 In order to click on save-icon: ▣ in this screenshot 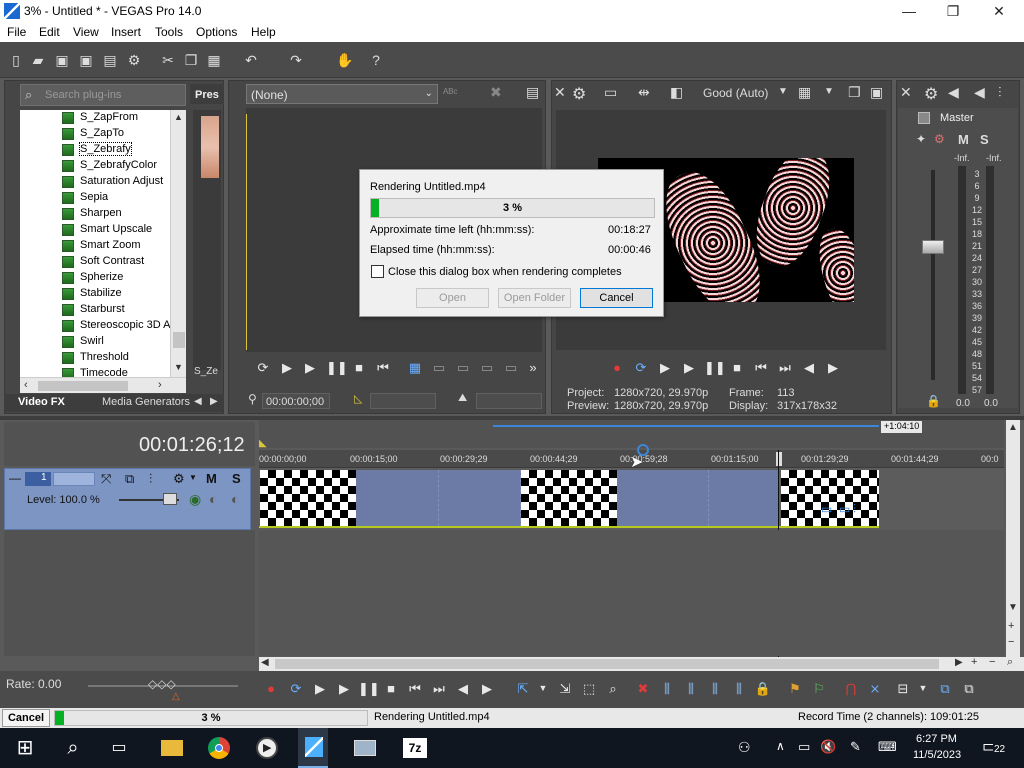, I will do `click(62, 60)`.